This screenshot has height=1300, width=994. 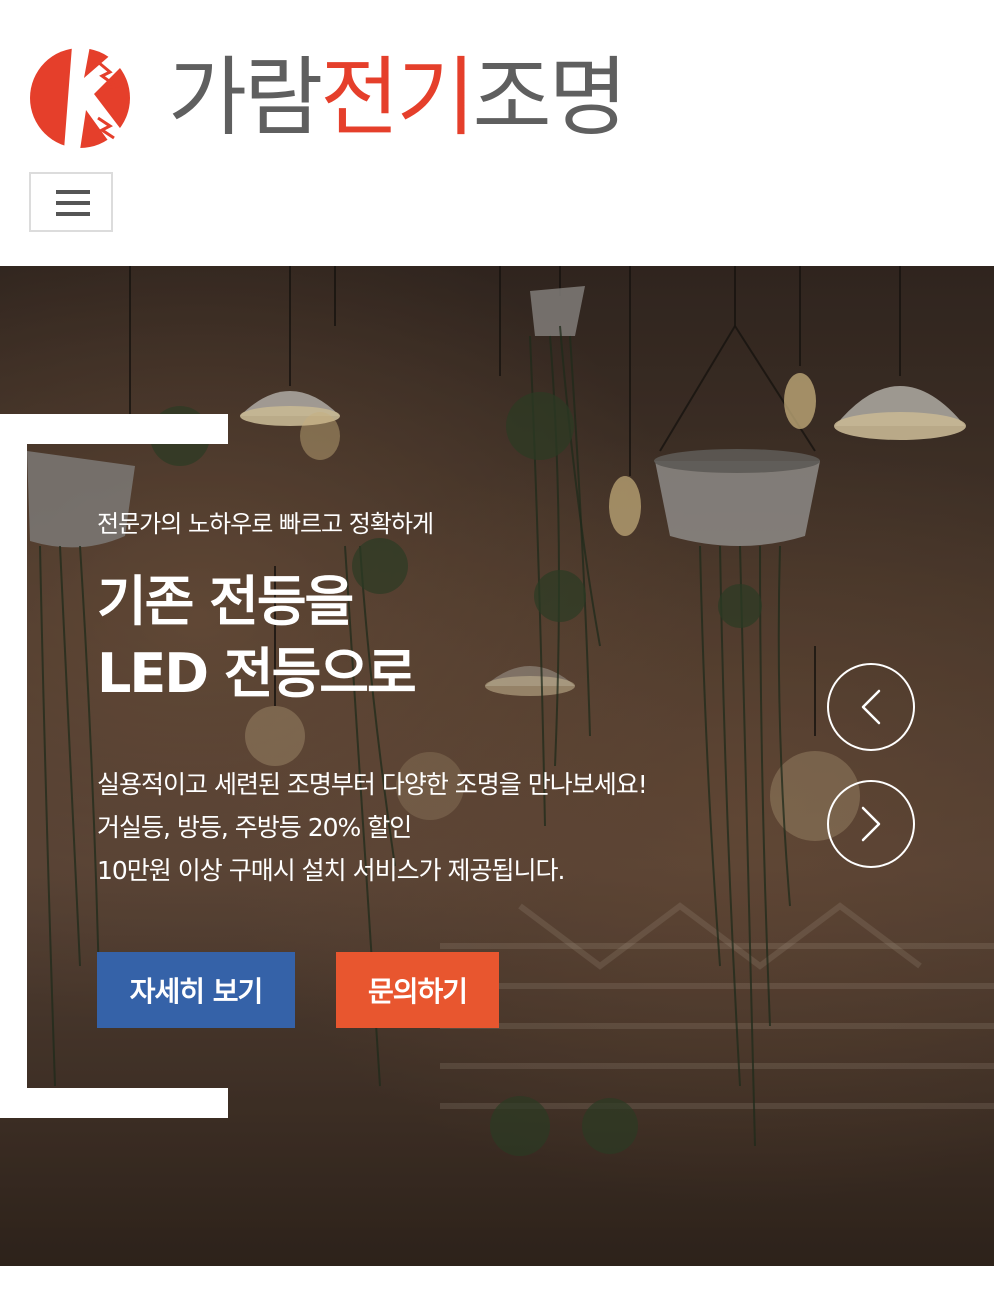 I want to click on hero-headline-line1: 기존 전등을, so click(x=225, y=601).